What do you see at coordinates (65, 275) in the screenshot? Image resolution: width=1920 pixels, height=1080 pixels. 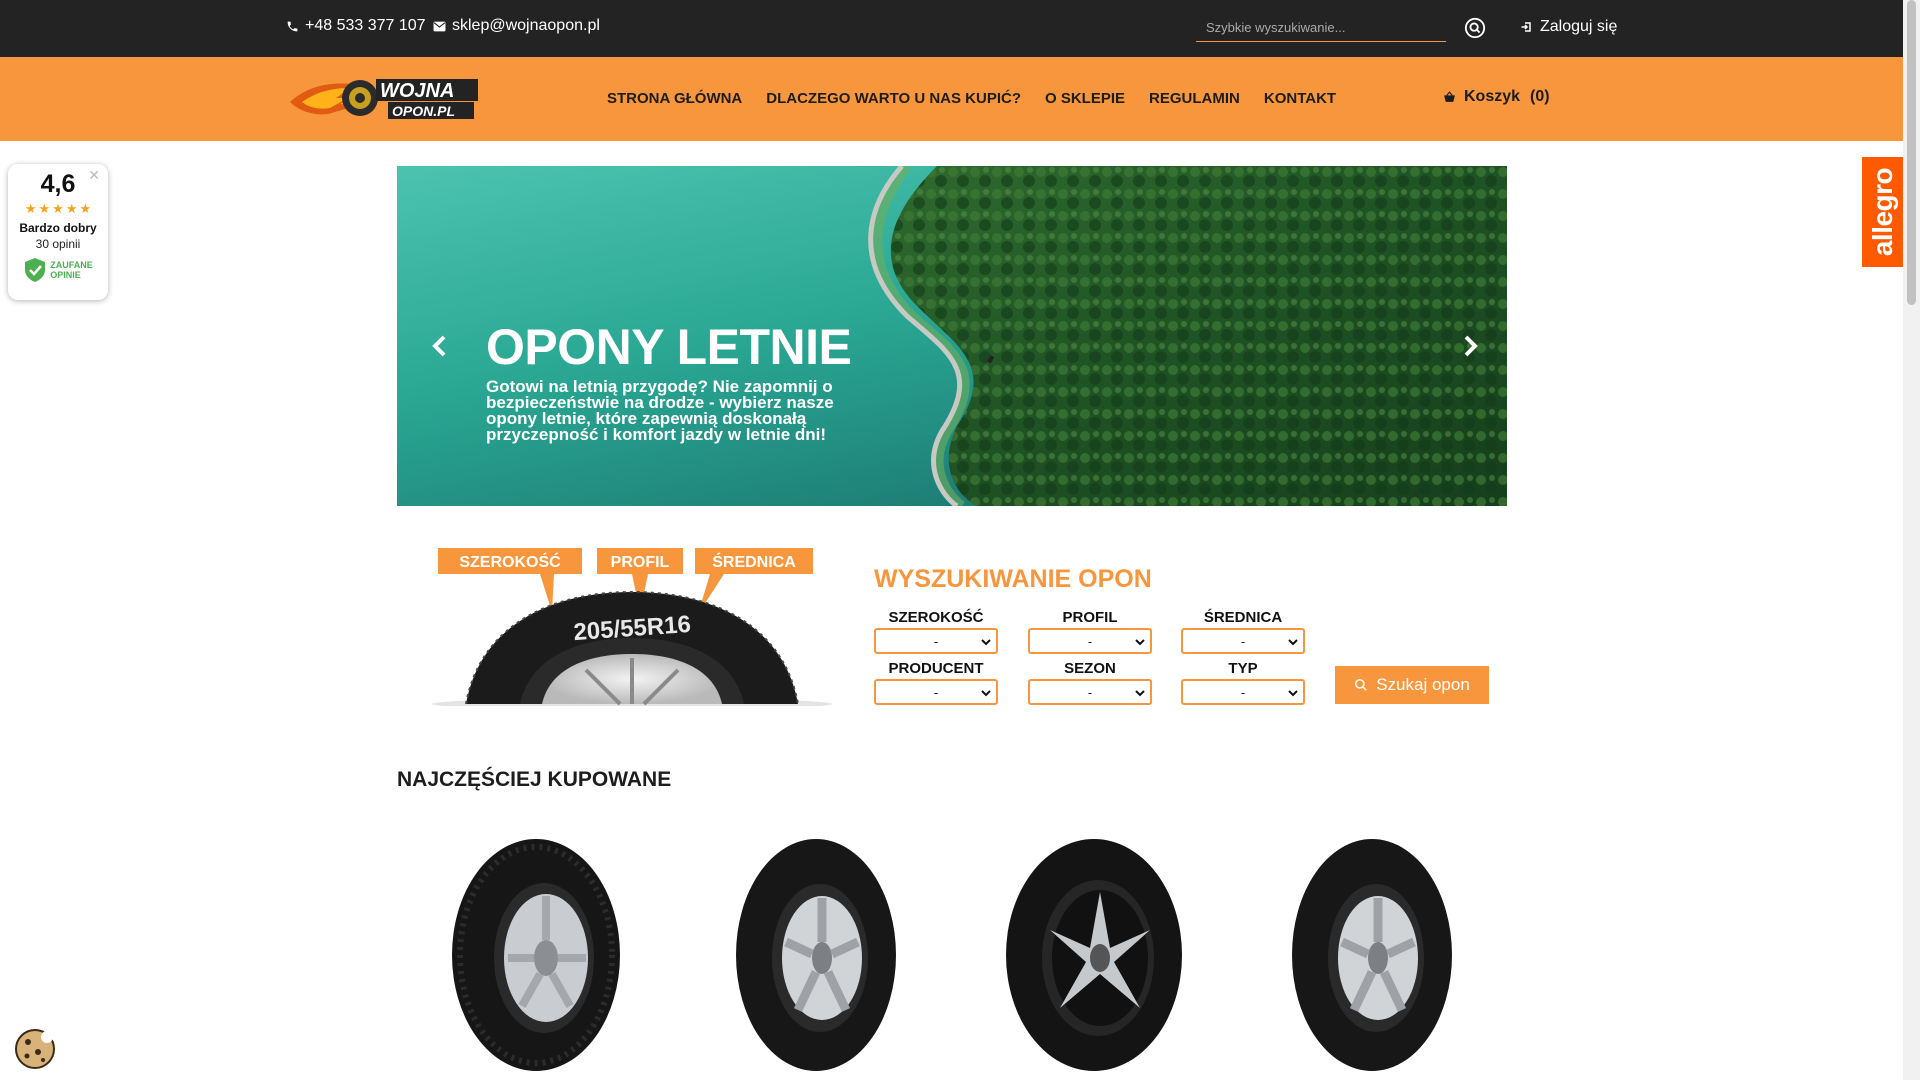 I see `badge-line-2: OPINIE` at bounding box center [65, 275].